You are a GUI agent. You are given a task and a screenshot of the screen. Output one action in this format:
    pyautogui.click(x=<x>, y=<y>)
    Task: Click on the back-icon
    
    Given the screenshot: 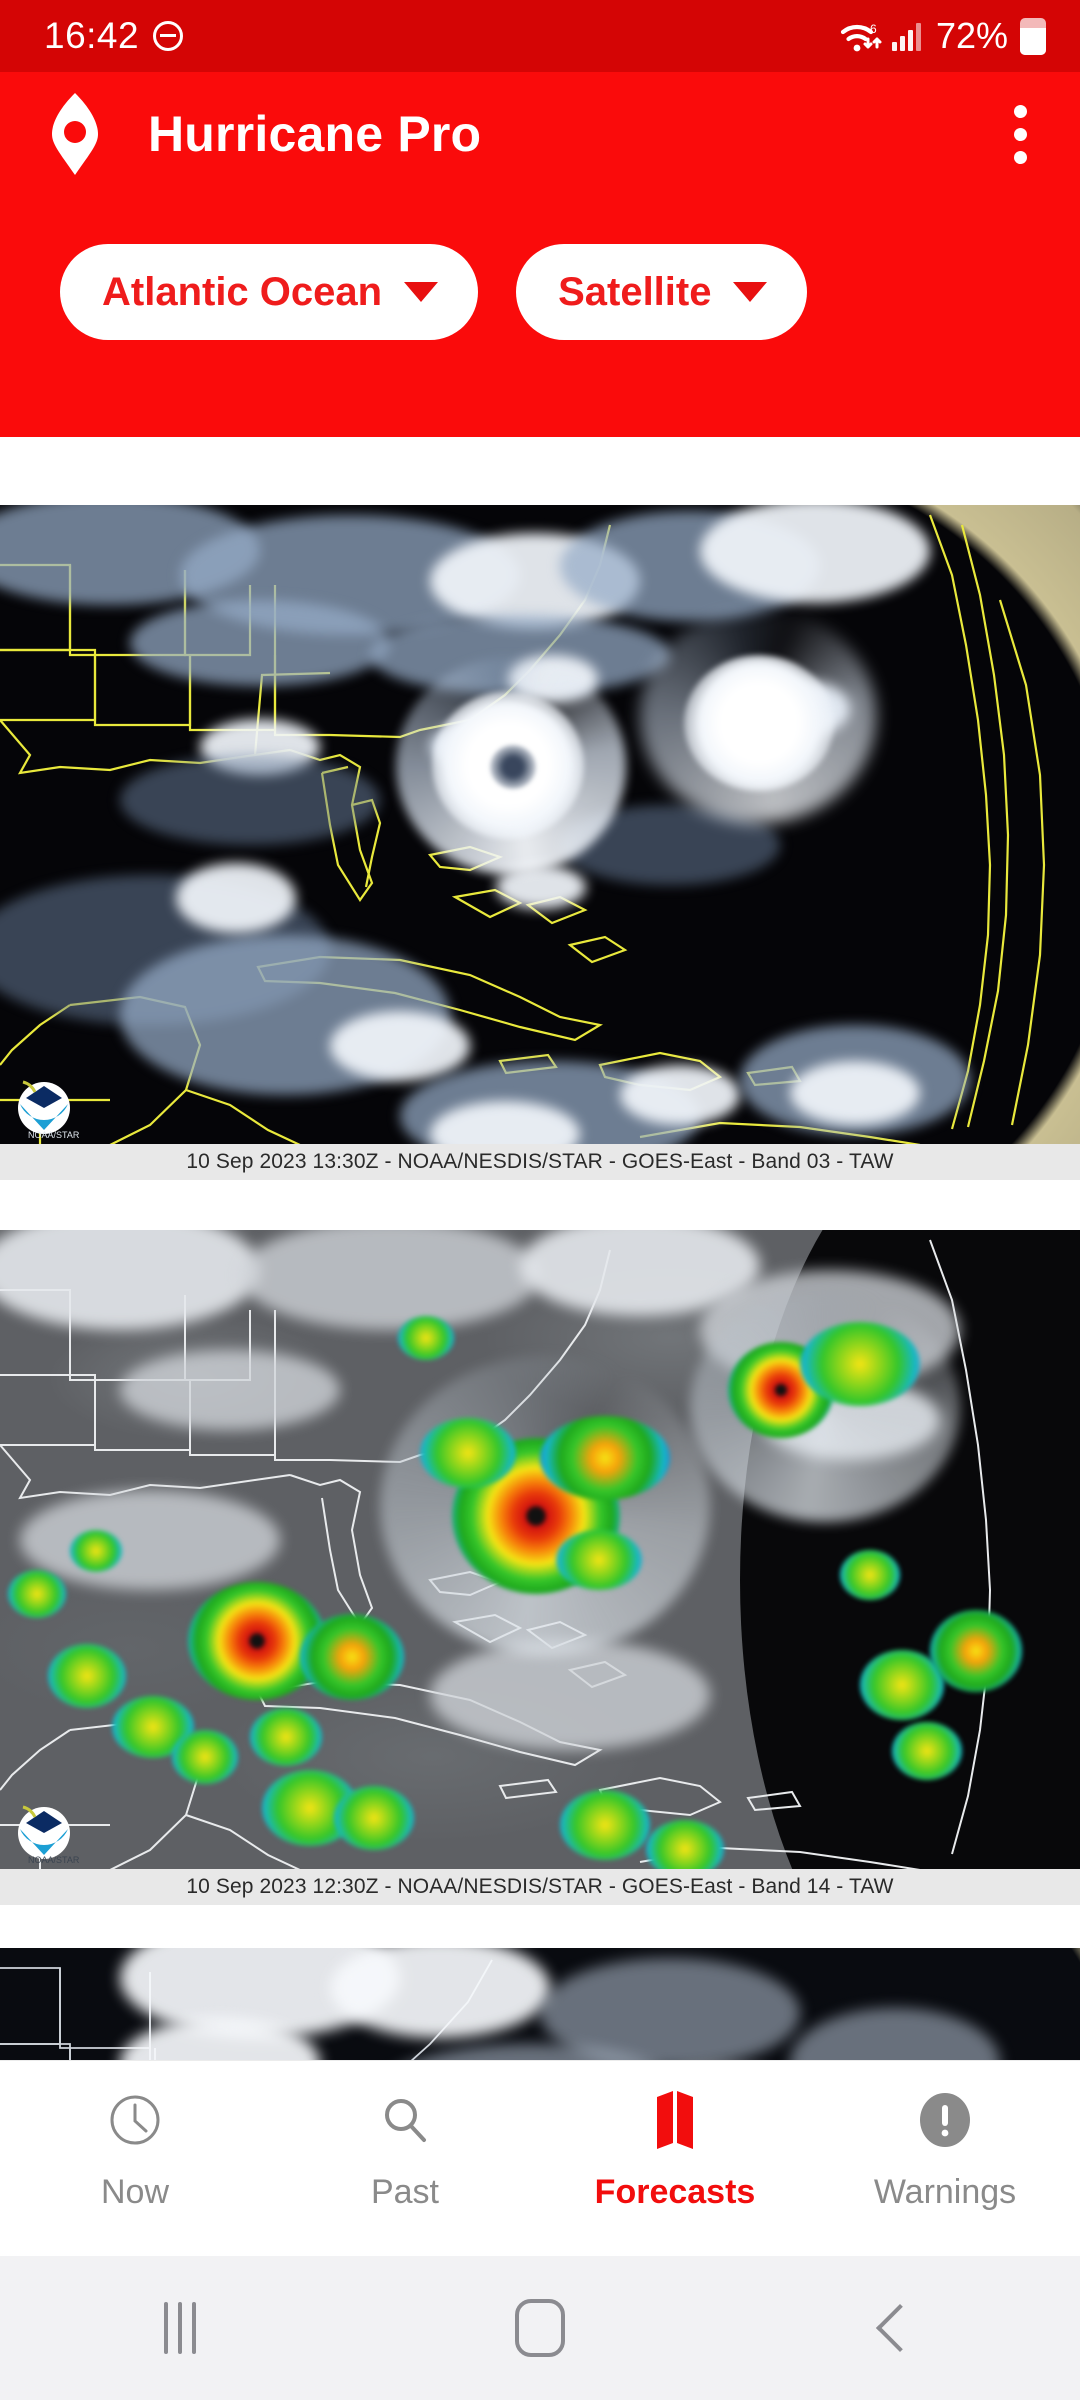 What is the action you would take?
    pyautogui.click(x=900, y=2328)
    